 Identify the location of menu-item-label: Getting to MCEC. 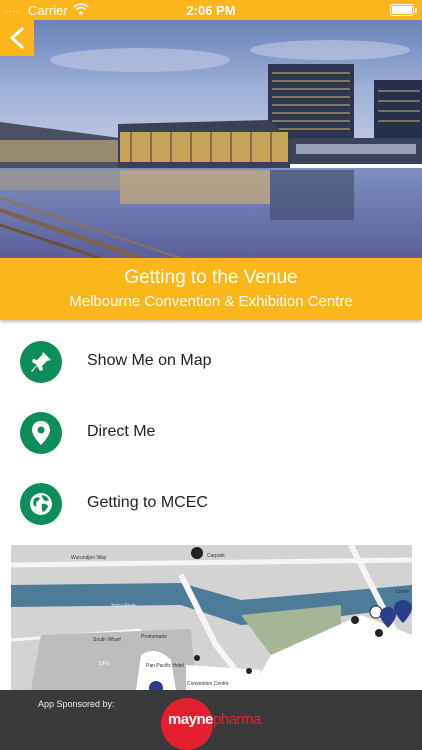
(147, 502).